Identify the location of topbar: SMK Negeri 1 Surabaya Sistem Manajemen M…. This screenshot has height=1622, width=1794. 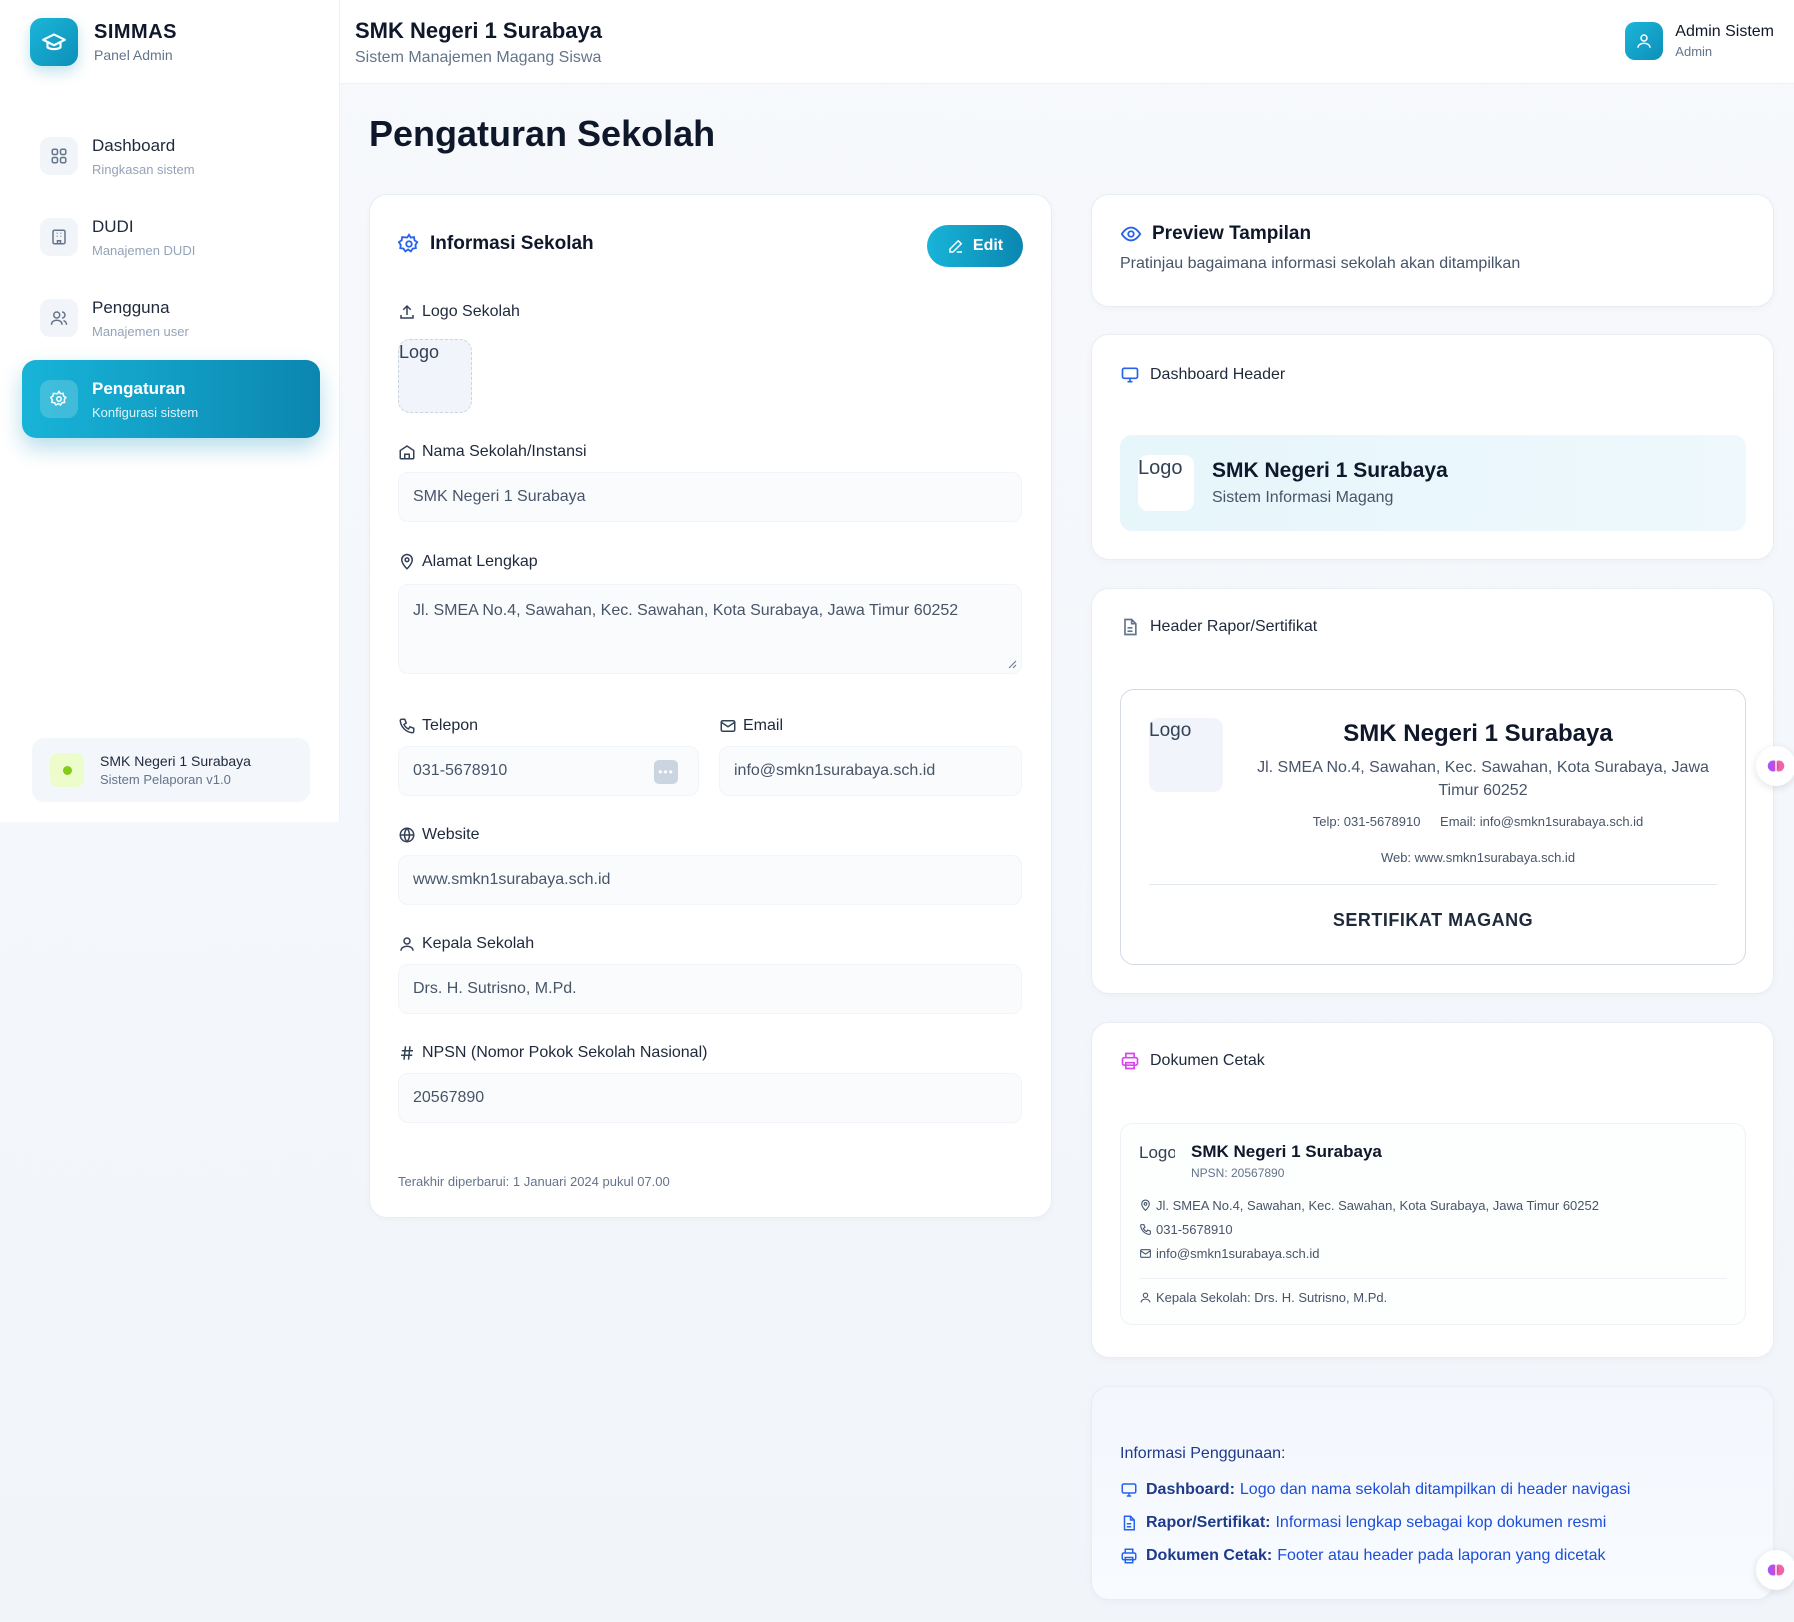
(1067, 42).